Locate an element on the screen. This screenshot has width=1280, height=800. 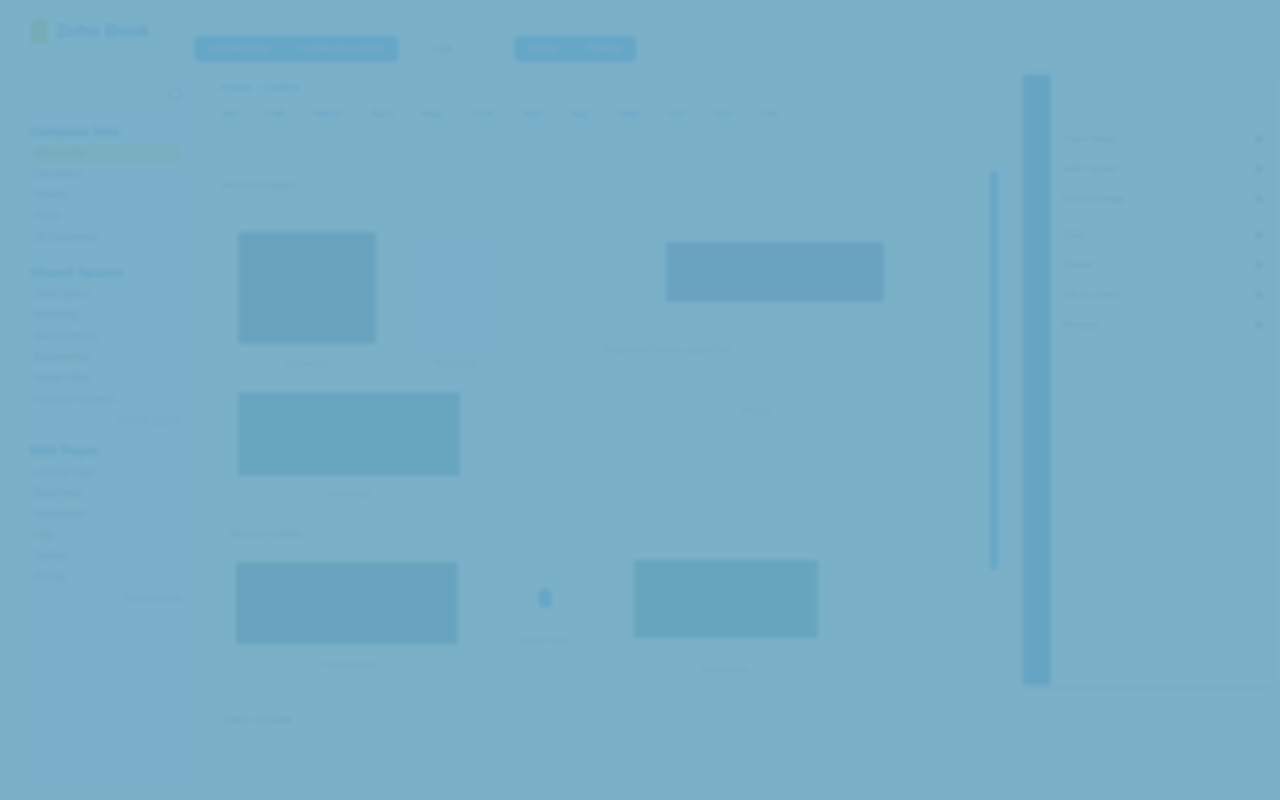
upload-files-button: Upload Files is located at coordinates (239, 49).